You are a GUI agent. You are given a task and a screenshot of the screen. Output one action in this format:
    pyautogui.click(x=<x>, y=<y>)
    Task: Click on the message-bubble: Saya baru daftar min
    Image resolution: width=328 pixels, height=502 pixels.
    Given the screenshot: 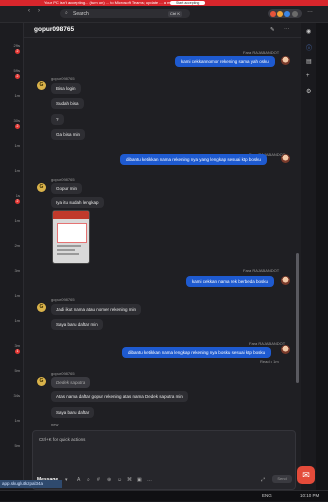 What is the action you would take?
    pyautogui.click(x=77, y=324)
    